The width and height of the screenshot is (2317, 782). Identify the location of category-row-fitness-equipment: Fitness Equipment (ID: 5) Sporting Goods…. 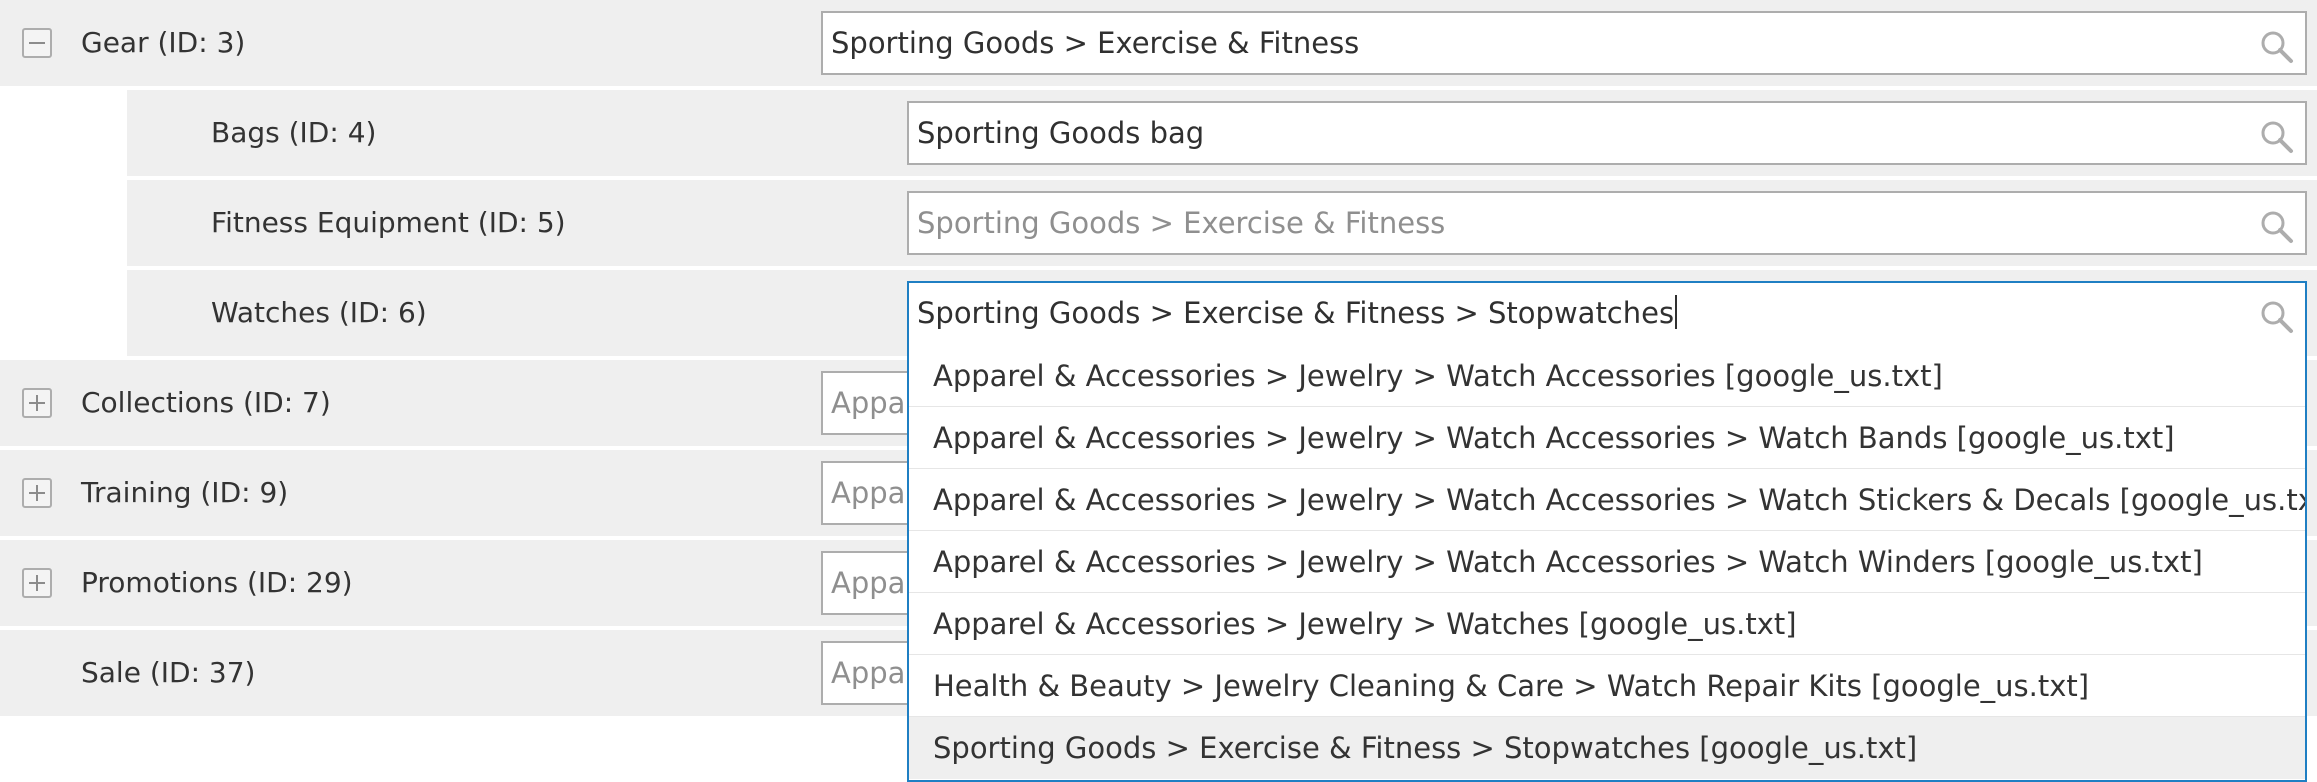
(1222, 225).